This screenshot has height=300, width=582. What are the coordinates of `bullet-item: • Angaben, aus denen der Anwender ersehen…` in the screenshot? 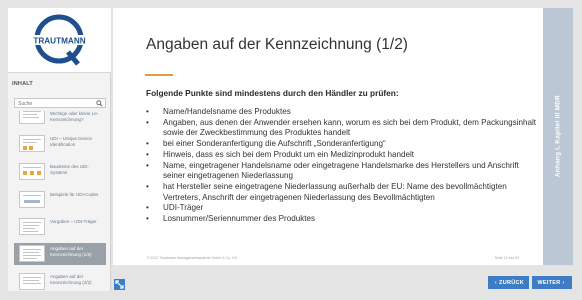 It's located at (343, 128).